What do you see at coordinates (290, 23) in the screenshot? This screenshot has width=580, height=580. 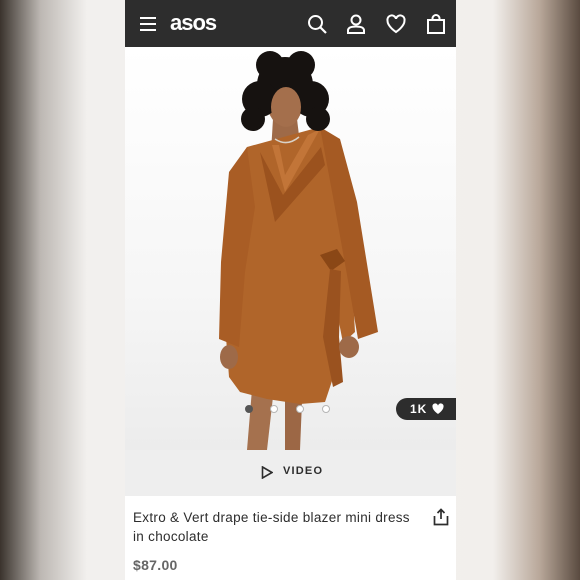 I see `top-navigation-bar: asos` at bounding box center [290, 23].